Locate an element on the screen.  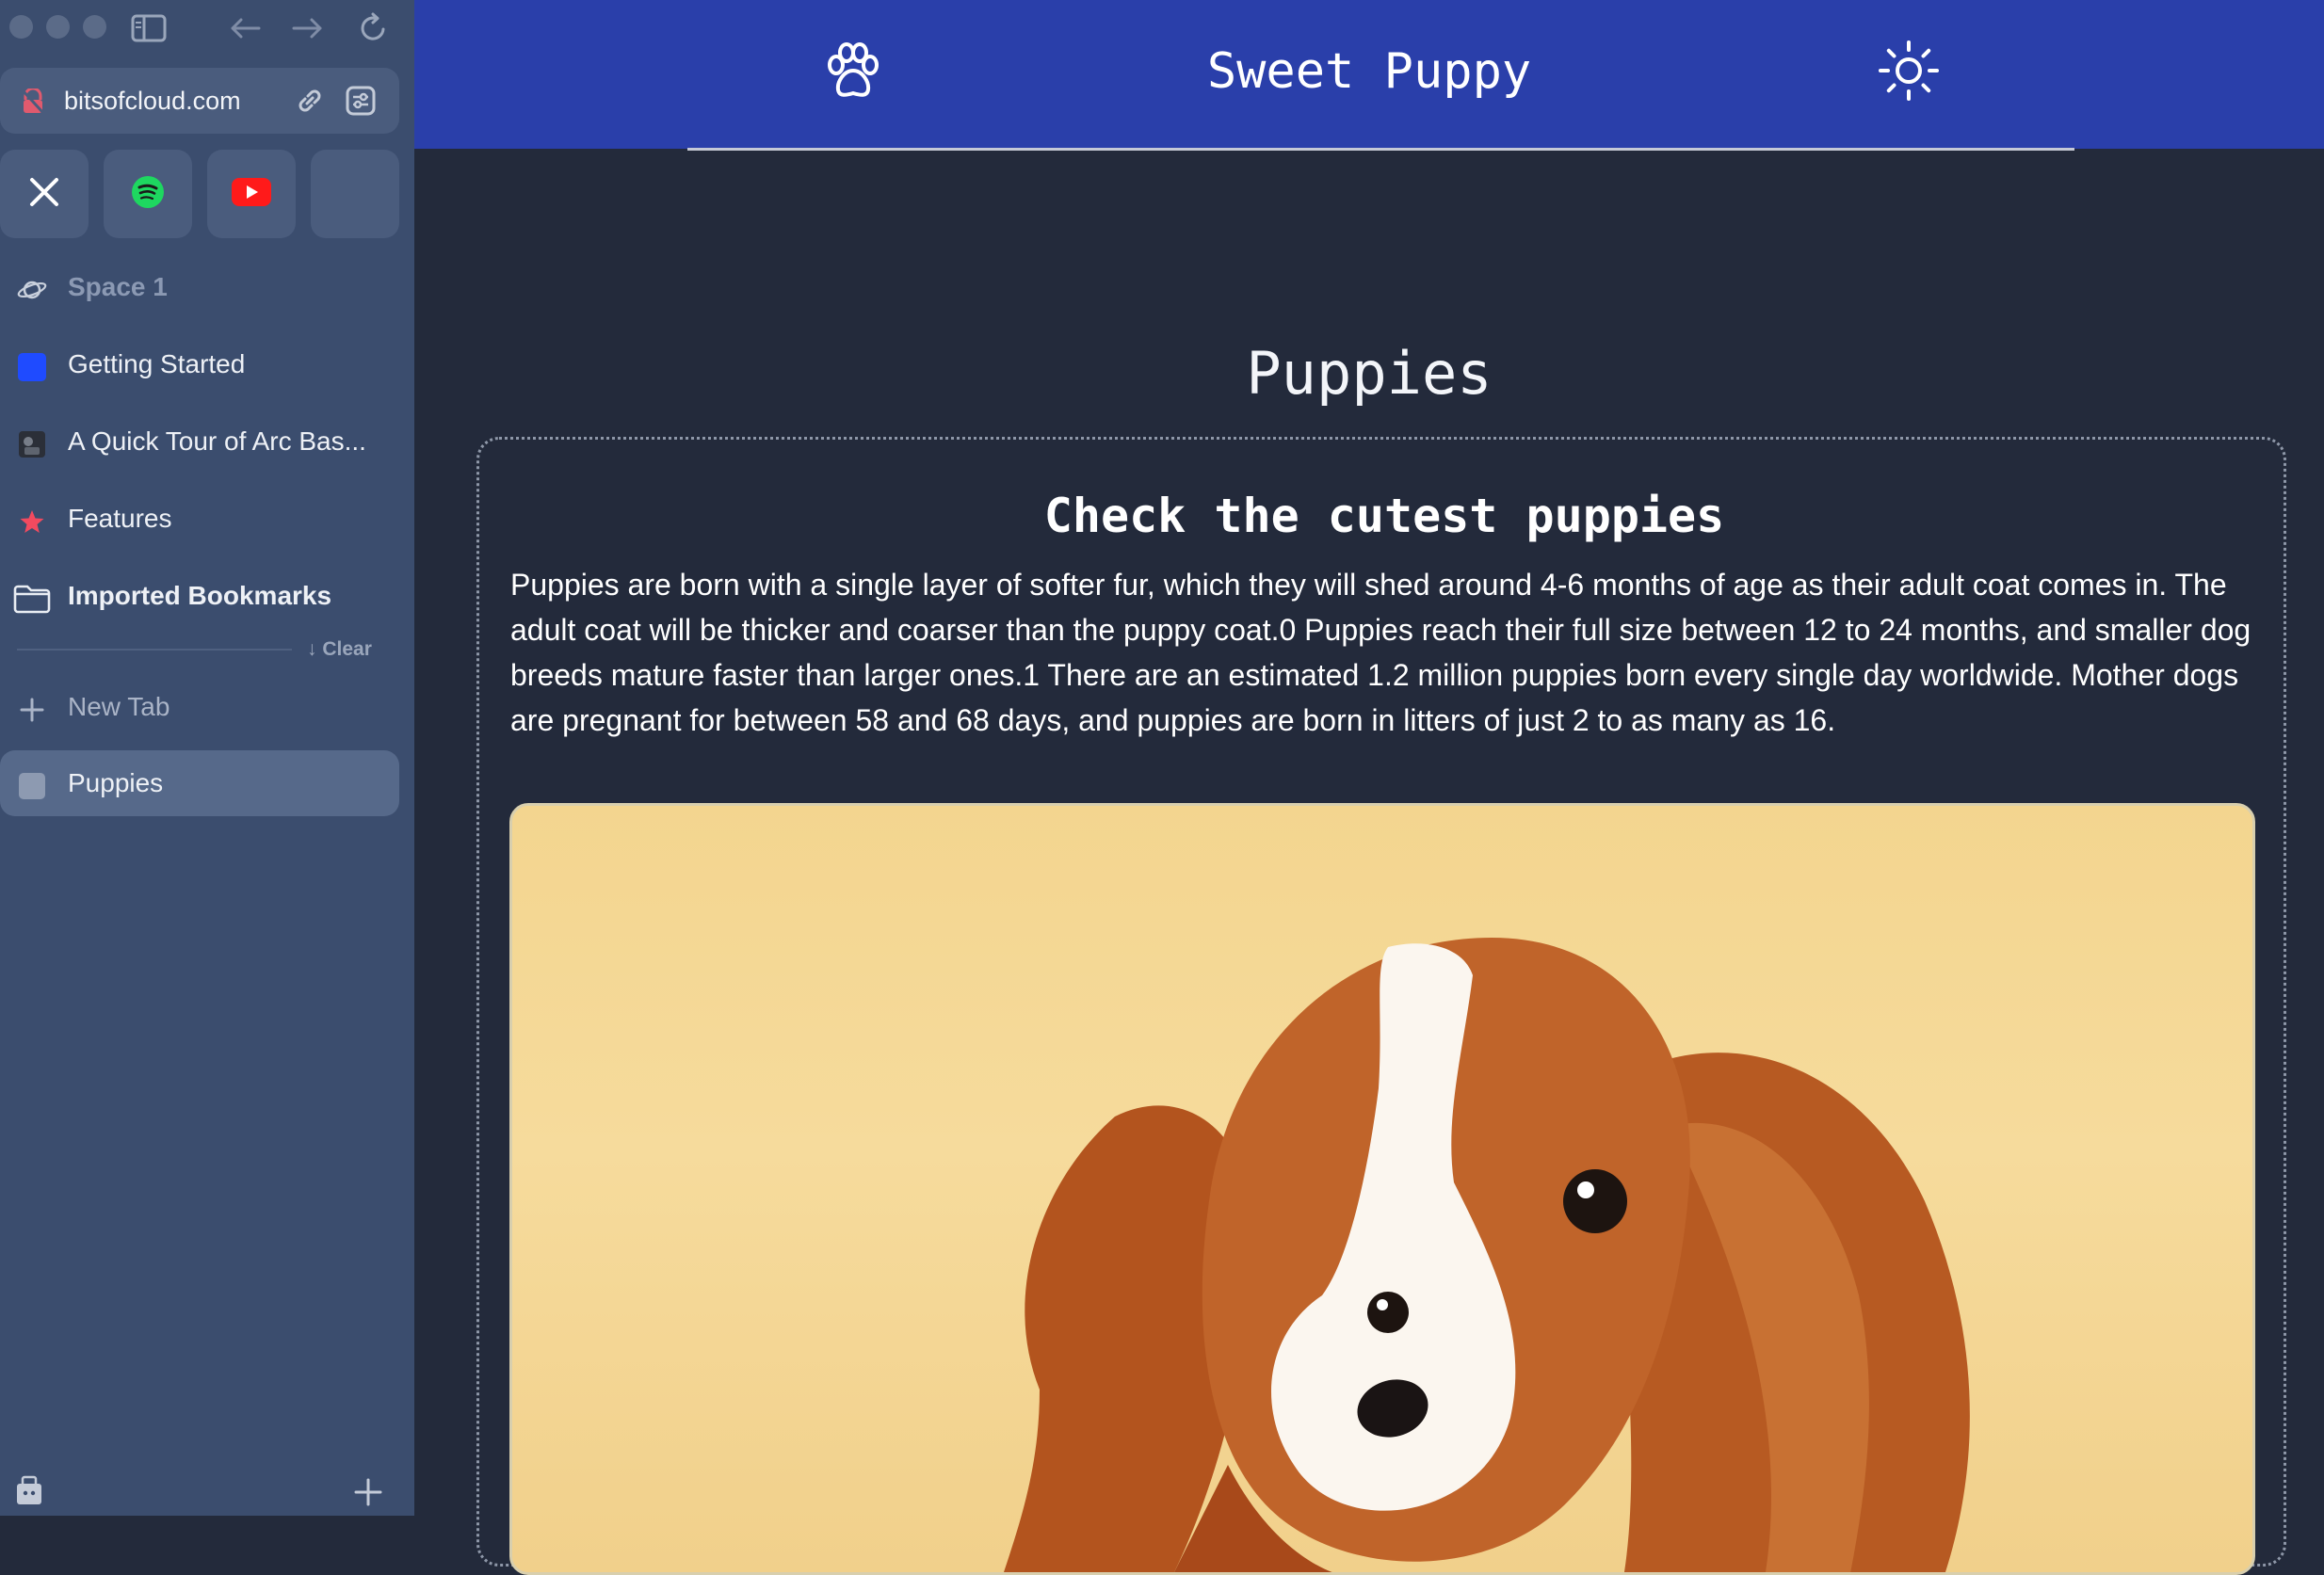
tab-divider is located at coordinates (154, 650).